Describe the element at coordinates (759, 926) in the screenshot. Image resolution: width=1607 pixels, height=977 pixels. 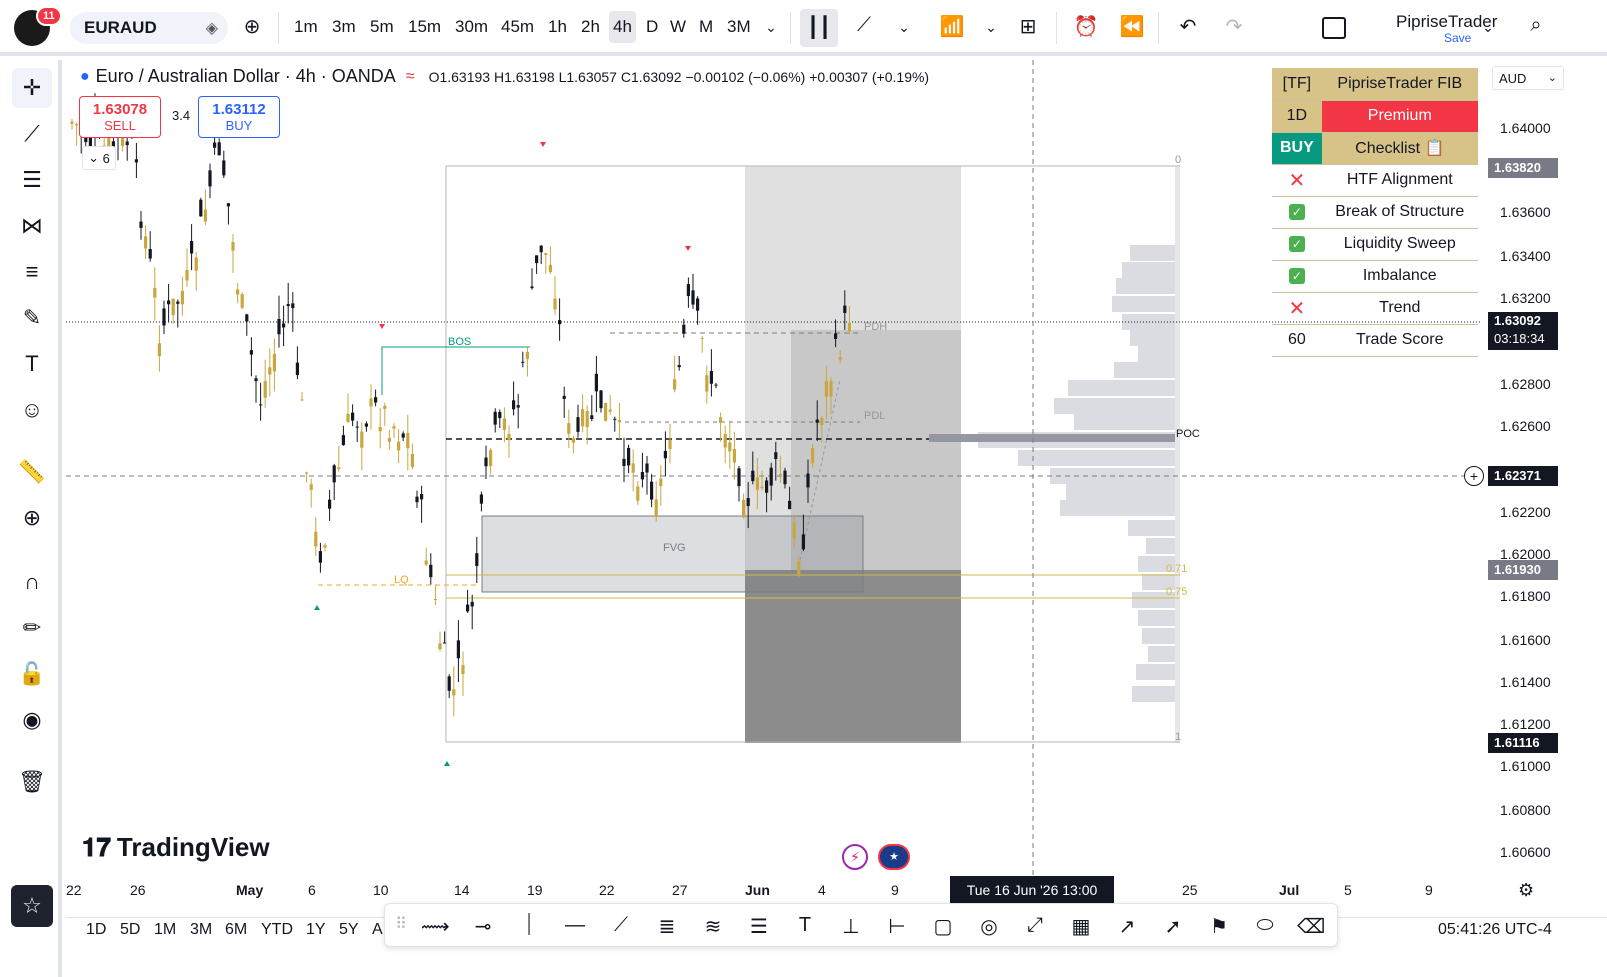
I see `parallel-lines-icon: ☰` at that location.